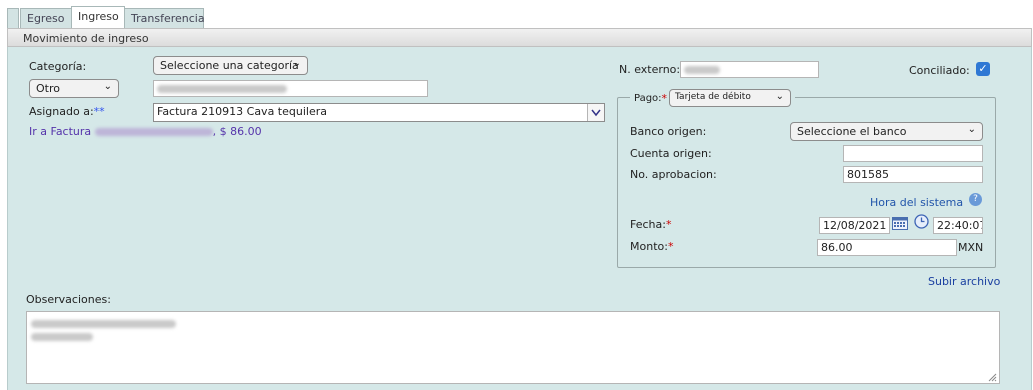  What do you see at coordinates (379, 112) in the screenshot?
I see `asignado-combo: Factura 210913 Cava tequilera` at bounding box center [379, 112].